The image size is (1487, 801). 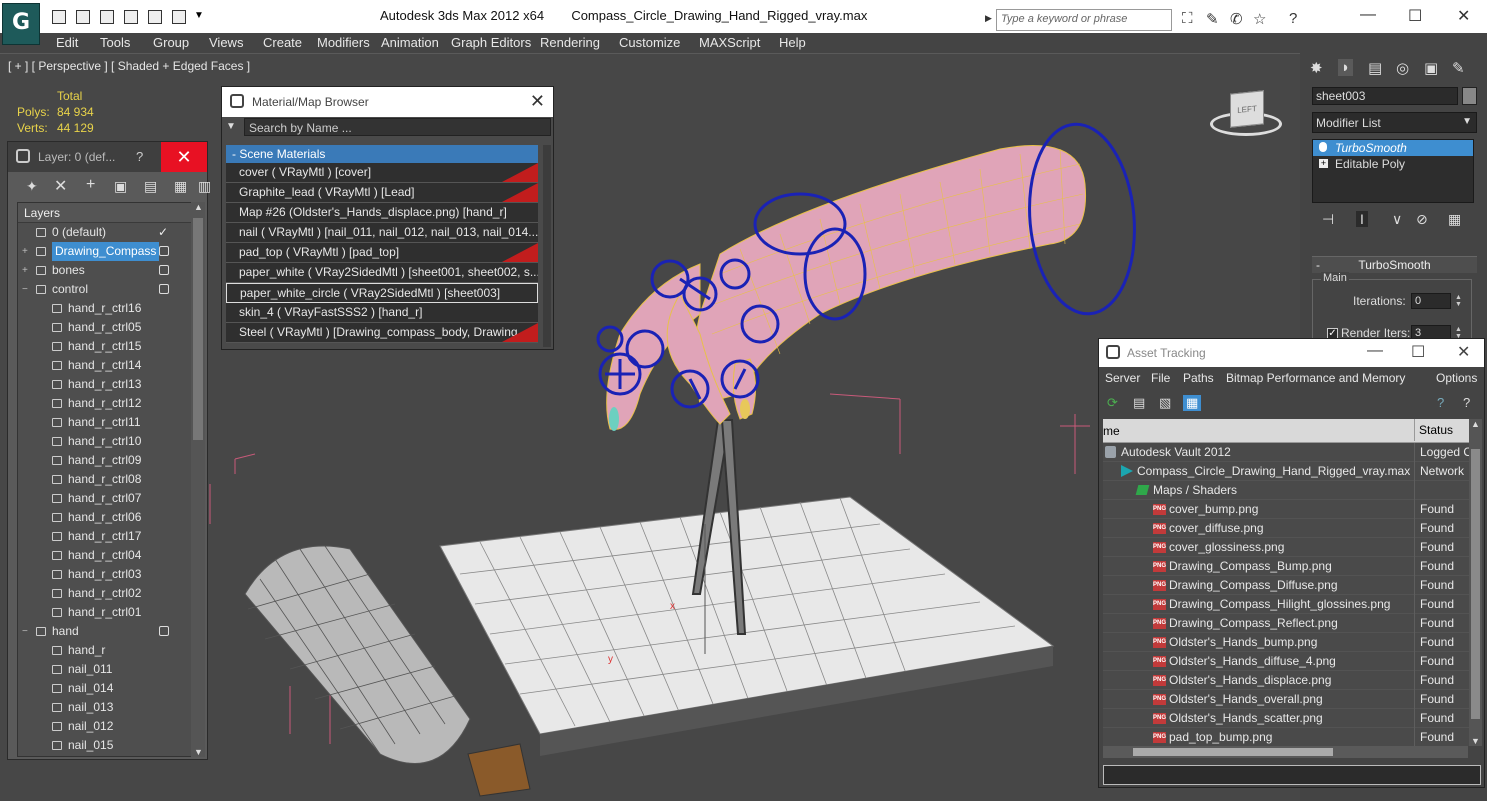 What do you see at coordinates (1084, 20) in the screenshot?
I see `help-search-input: Type a keyword or phrase` at bounding box center [1084, 20].